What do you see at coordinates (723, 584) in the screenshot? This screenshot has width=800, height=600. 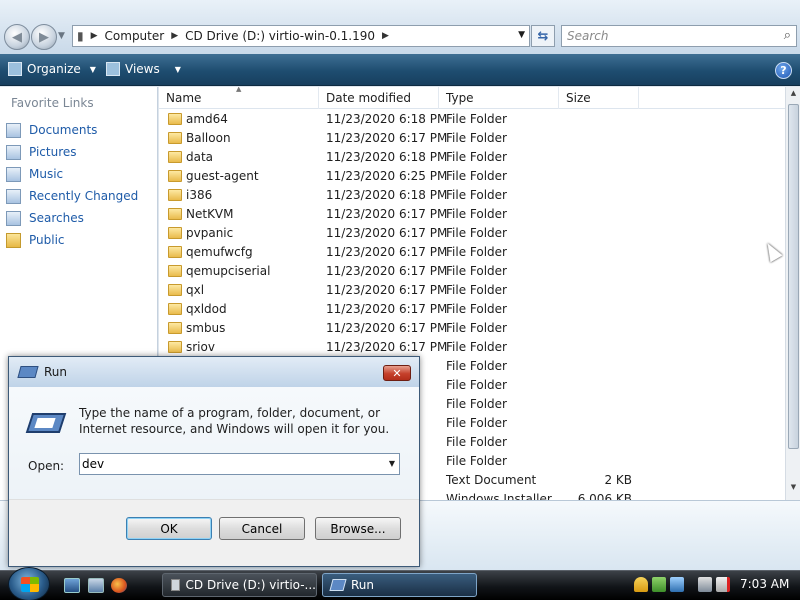 I see `volume-muted-icon` at bounding box center [723, 584].